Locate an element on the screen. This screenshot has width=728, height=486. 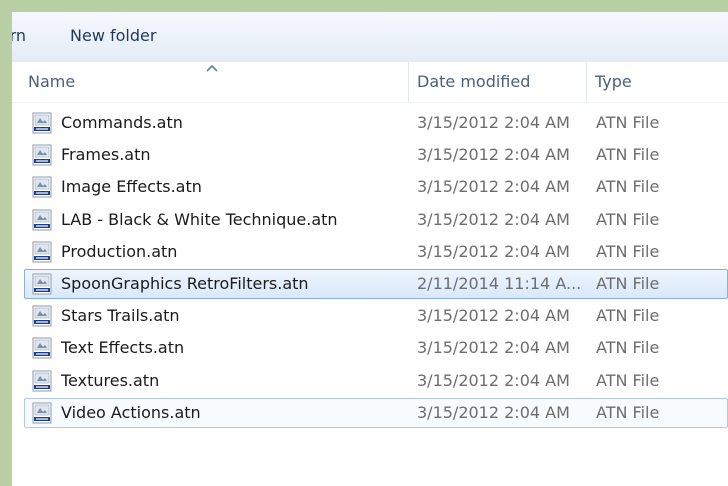
column-header-bar: Name Date modified Type is located at coordinates (370, 82).